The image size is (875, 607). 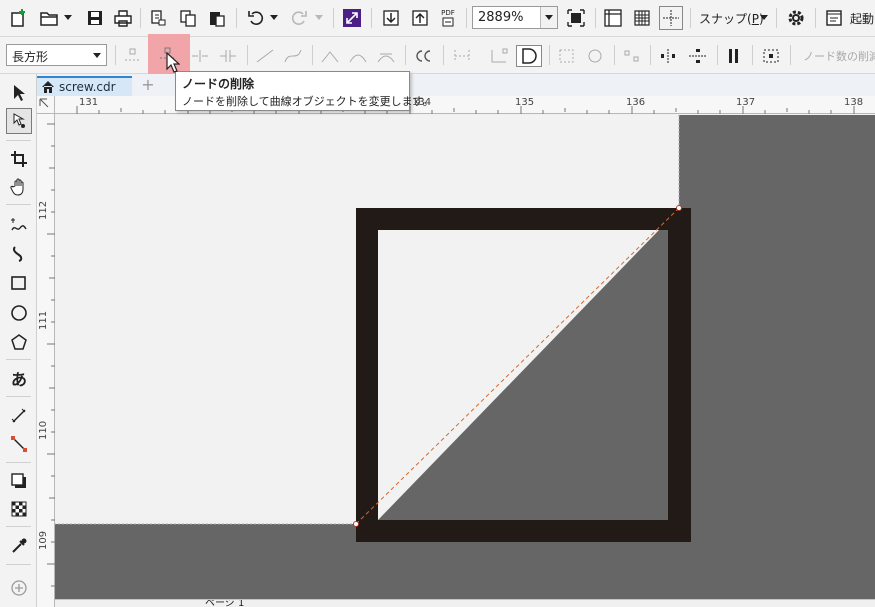 I want to click on options-gear-icon, so click(x=796, y=18).